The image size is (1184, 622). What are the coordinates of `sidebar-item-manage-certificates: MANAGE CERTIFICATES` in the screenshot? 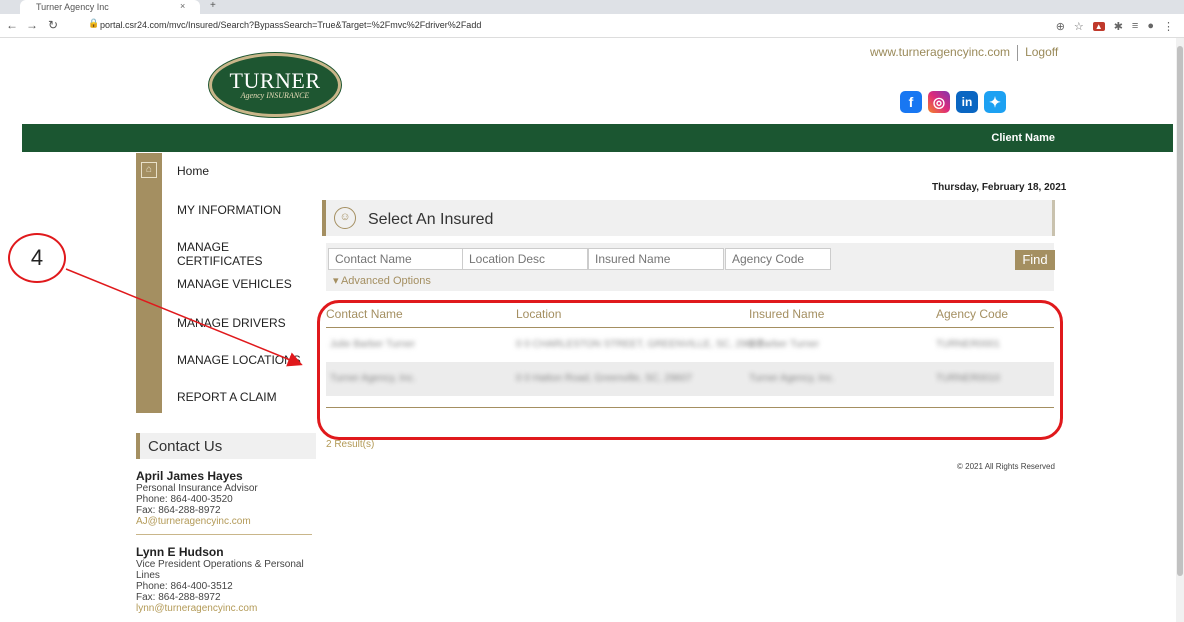 It's located at (247, 254).